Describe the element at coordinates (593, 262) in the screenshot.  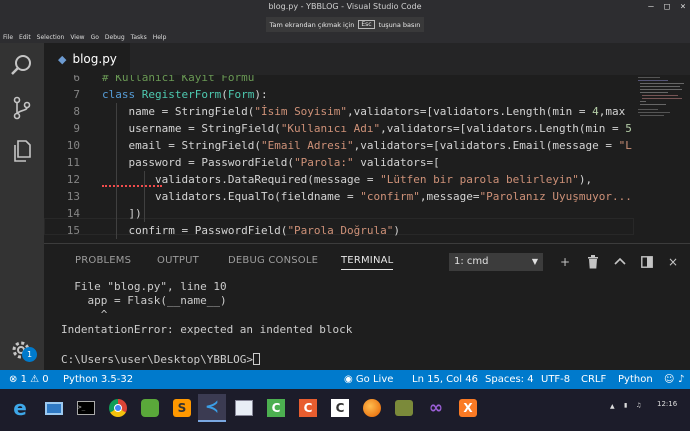
I see `trash-icon` at that location.